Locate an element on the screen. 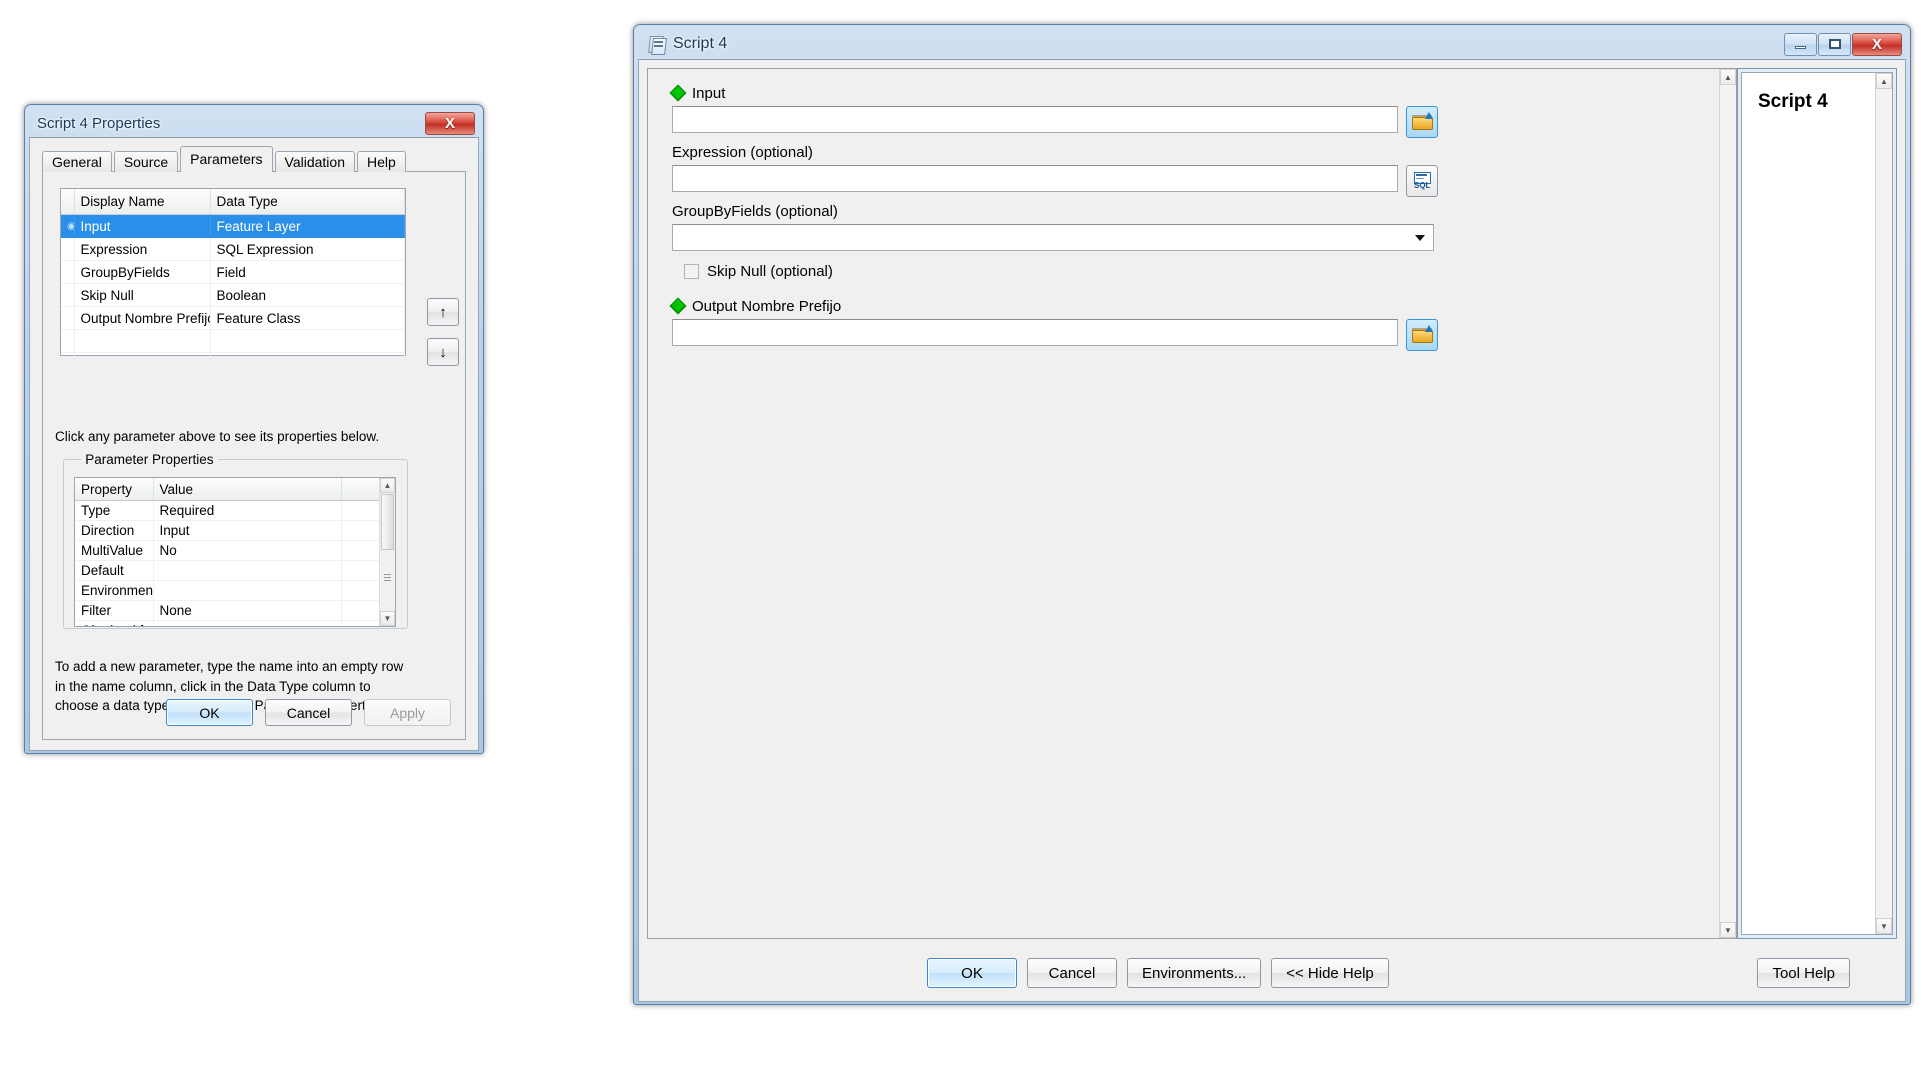  cell-data-type: Boolean is located at coordinates (307, 295).